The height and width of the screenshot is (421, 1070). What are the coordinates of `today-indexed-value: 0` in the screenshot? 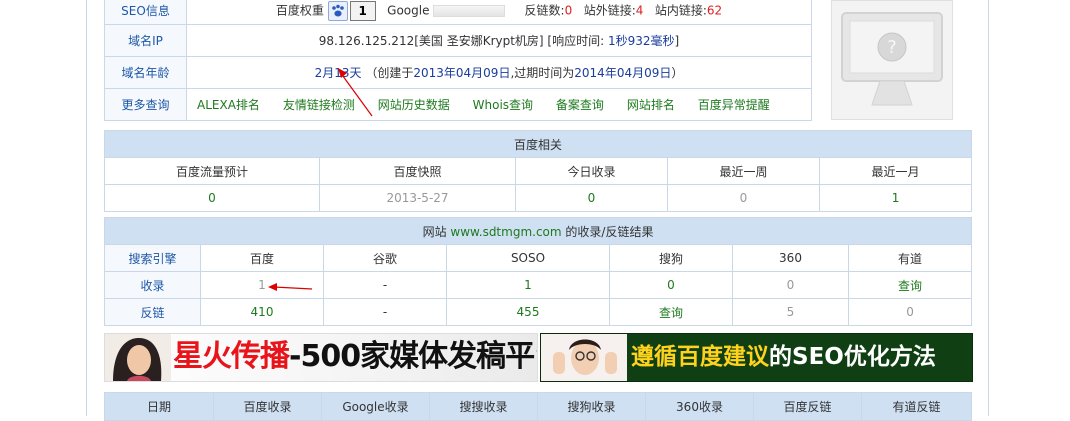 It's located at (591, 198).